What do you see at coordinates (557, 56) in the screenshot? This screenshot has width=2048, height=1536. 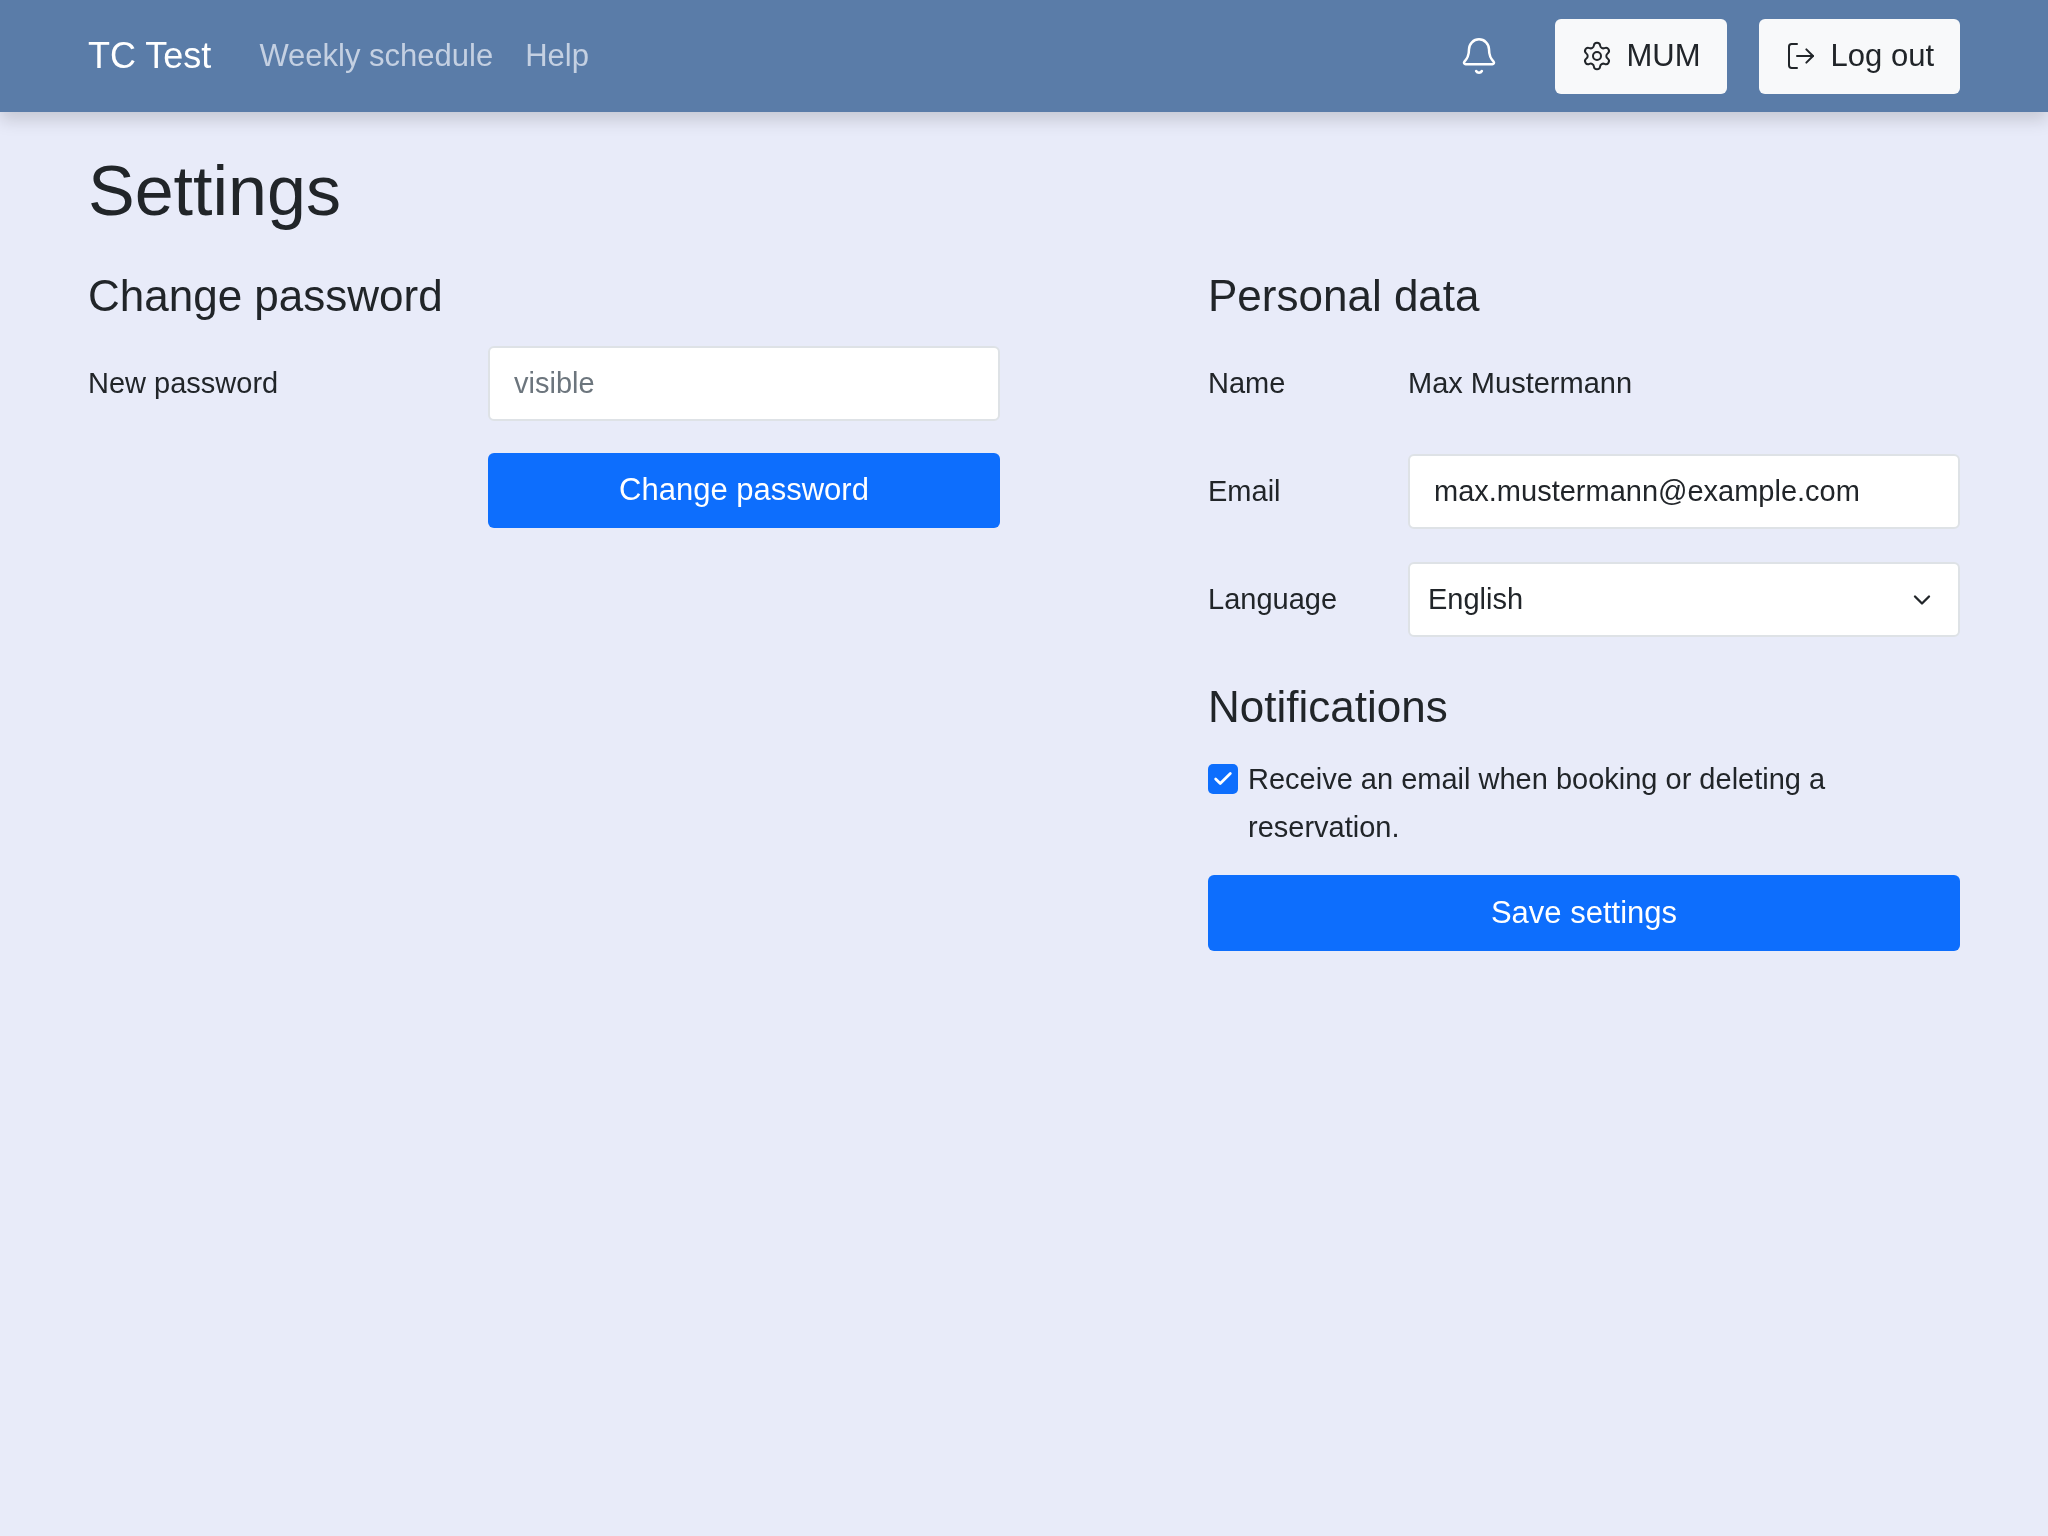 I see `nav-link: Help` at bounding box center [557, 56].